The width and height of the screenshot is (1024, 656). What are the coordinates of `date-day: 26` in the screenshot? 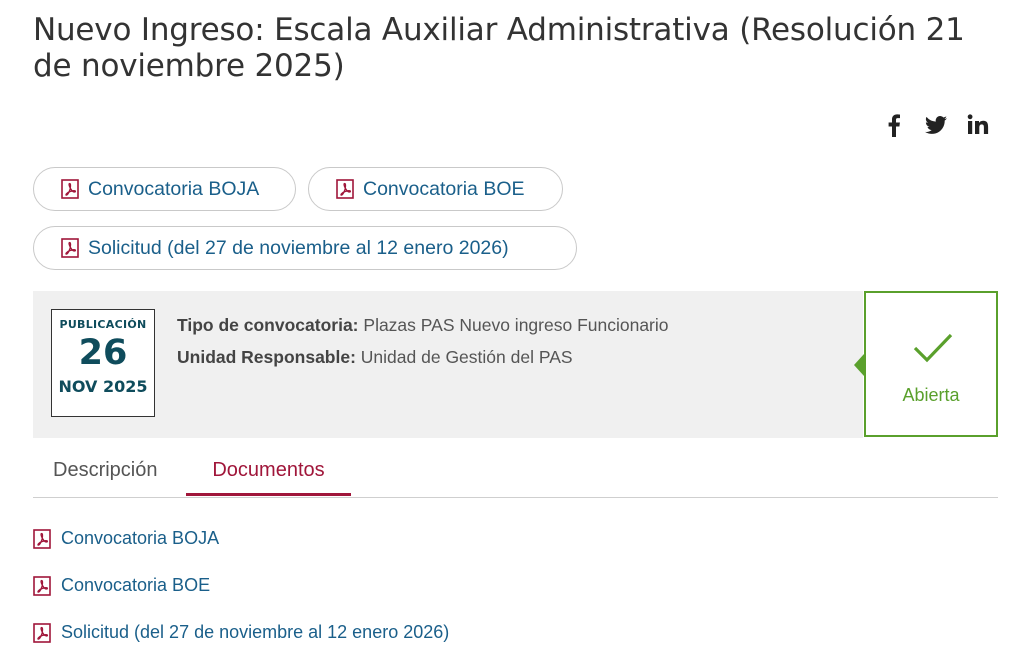 It's located at (103, 353).